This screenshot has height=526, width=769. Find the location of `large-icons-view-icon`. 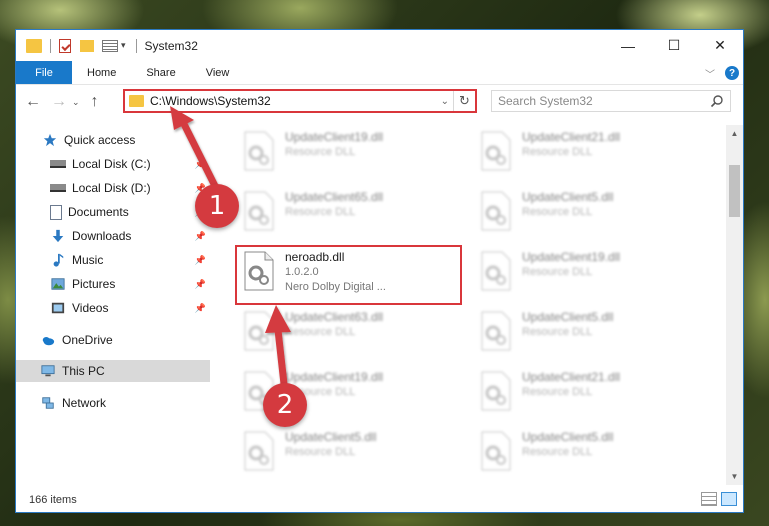

large-icons-view-icon is located at coordinates (729, 499).